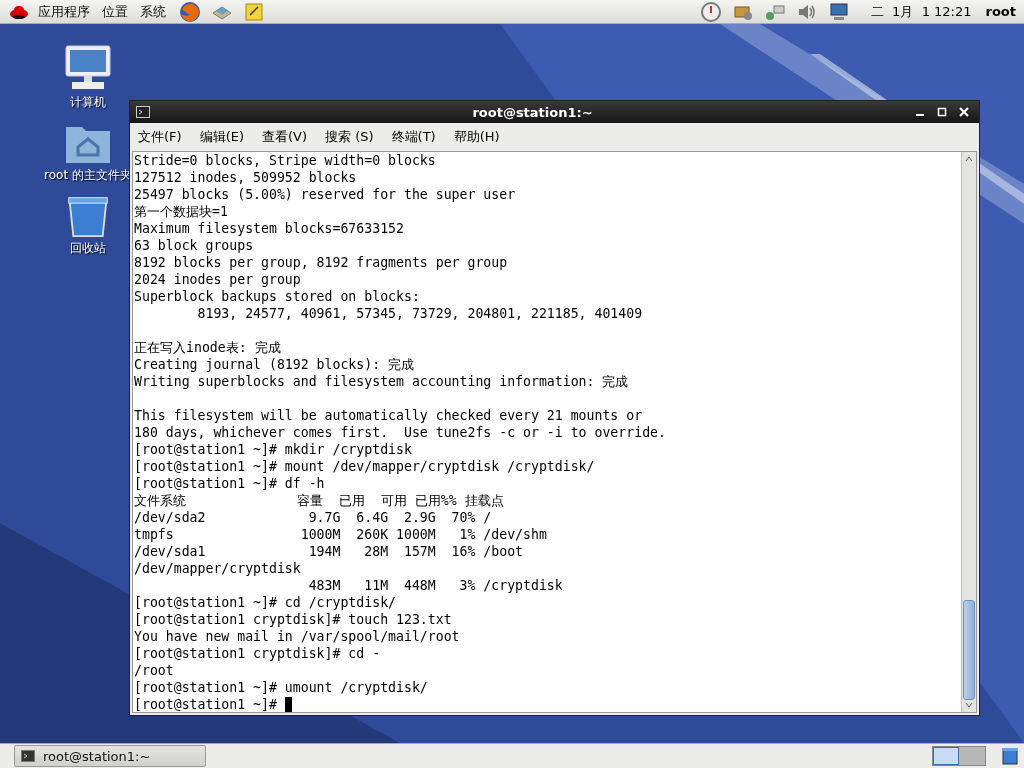 The width and height of the screenshot is (1024, 768). What do you see at coordinates (968, 432) in the screenshot?
I see `scrollbar` at bounding box center [968, 432].